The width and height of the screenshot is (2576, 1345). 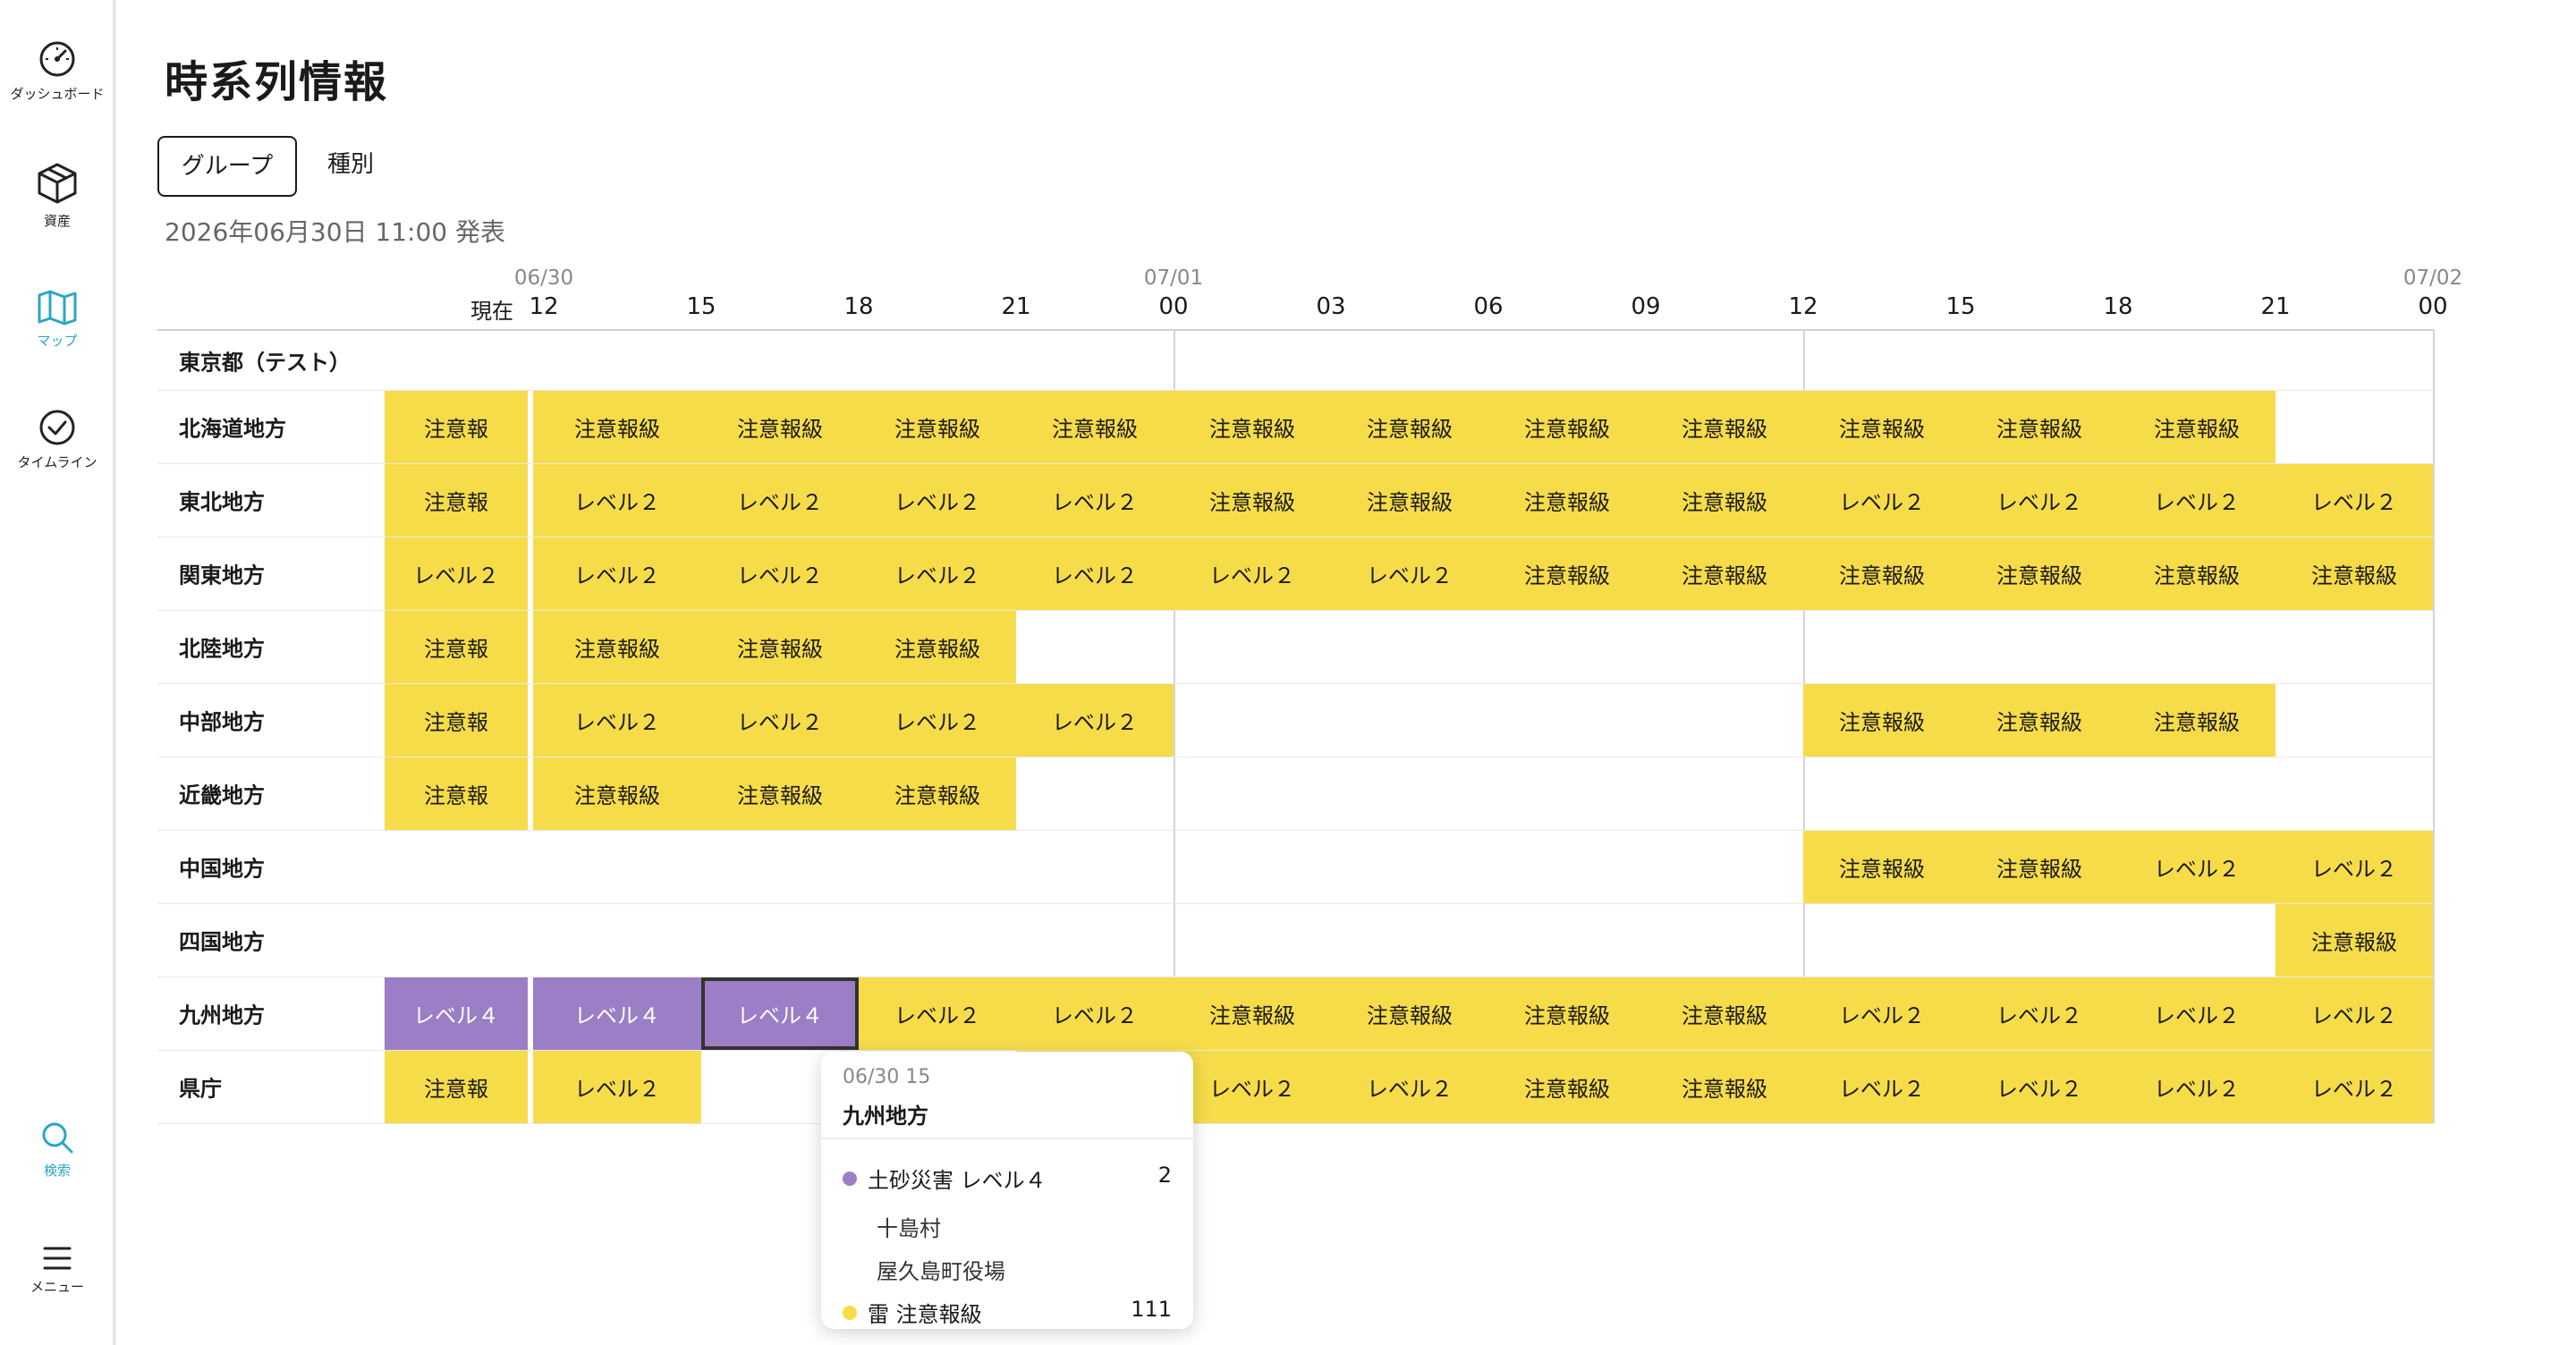 I want to click on tooltip-time: 06/30 15, so click(x=887, y=1077).